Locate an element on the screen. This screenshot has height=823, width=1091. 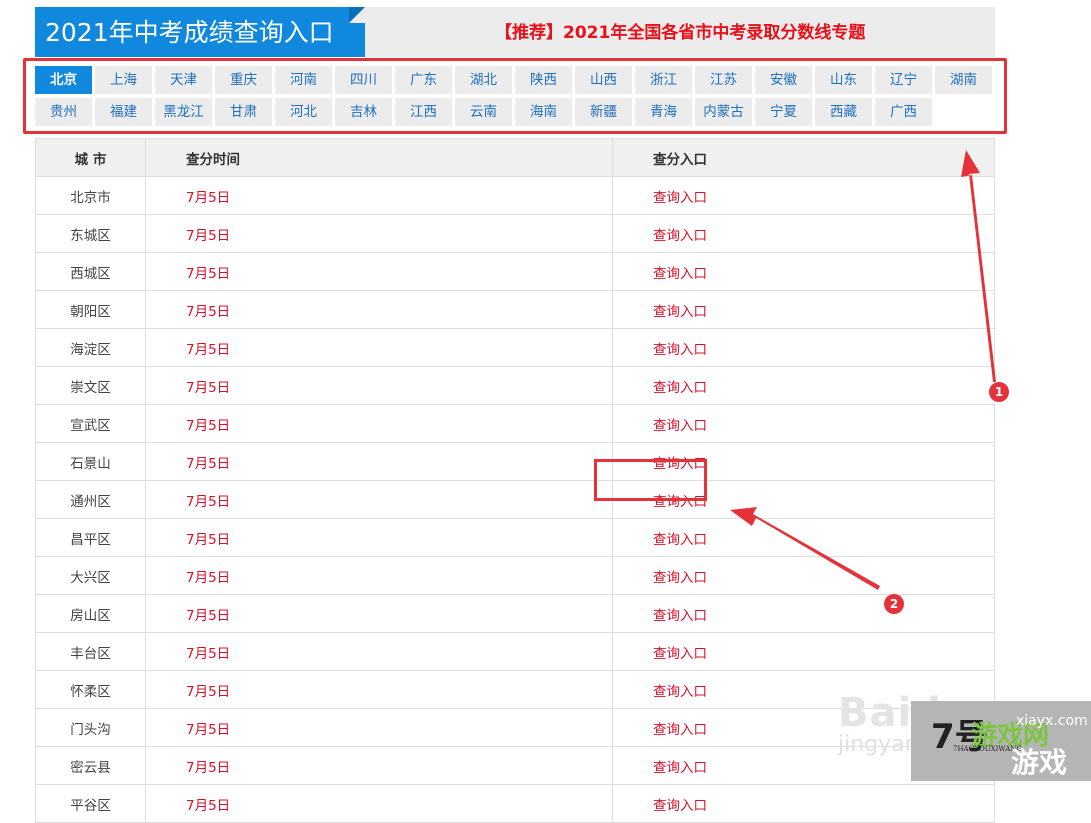
city-cell: 东城区 is located at coordinates (90, 233).